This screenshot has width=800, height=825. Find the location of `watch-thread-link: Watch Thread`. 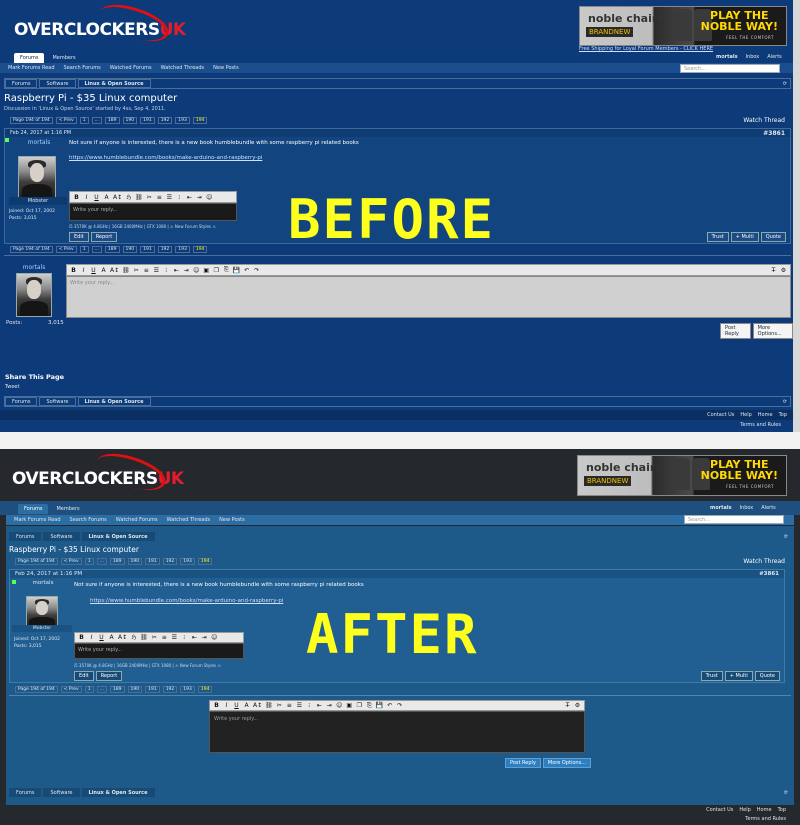

watch-thread-link: Watch Thread is located at coordinates (764, 561).